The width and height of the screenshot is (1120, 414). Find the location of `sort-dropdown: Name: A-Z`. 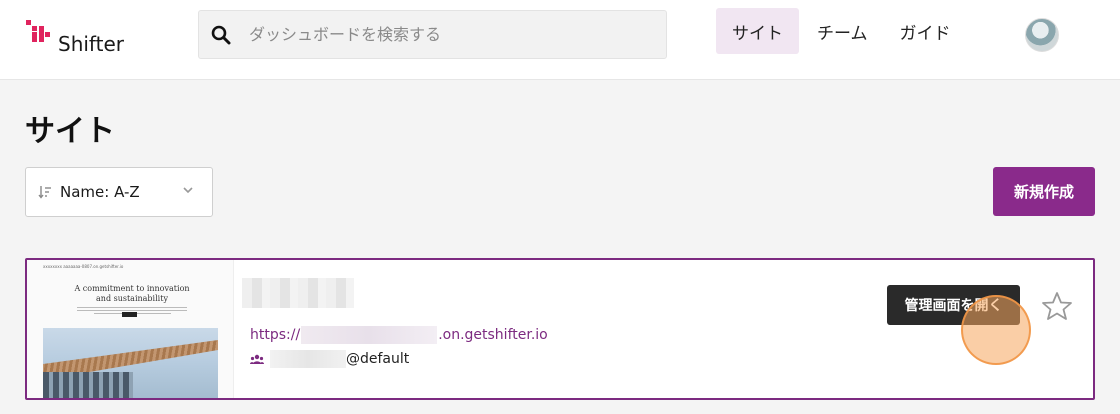

sort-dropdown: Name: A-Z is located at coordinates (119, 192).